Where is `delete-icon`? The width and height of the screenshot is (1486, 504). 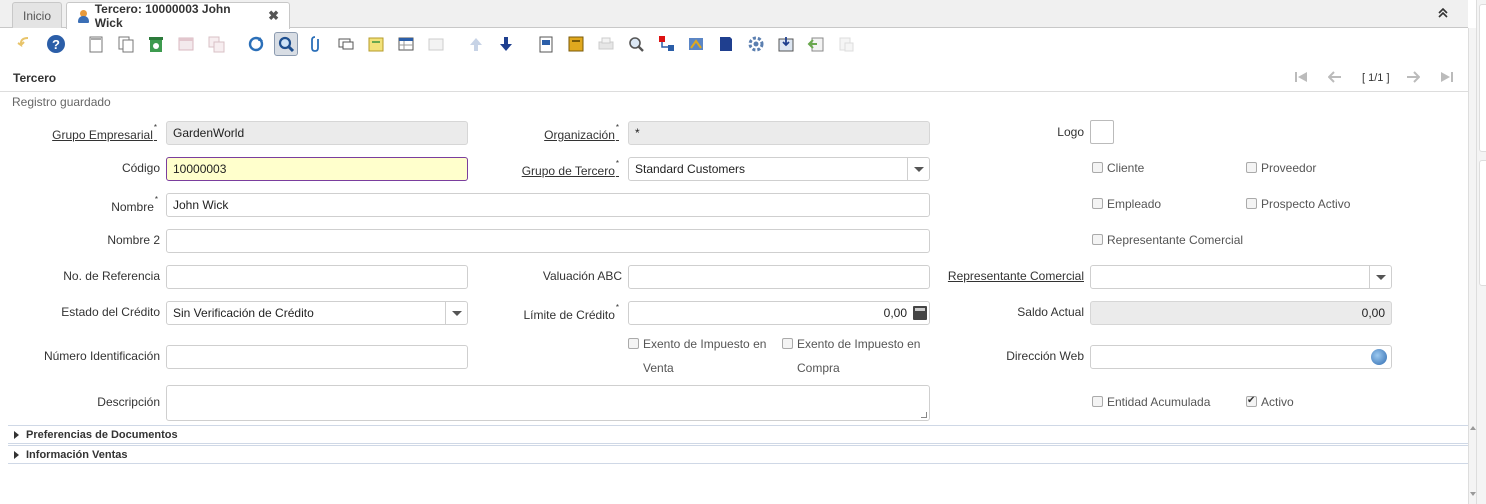
delete-icon is located at coordinates (156, 44).